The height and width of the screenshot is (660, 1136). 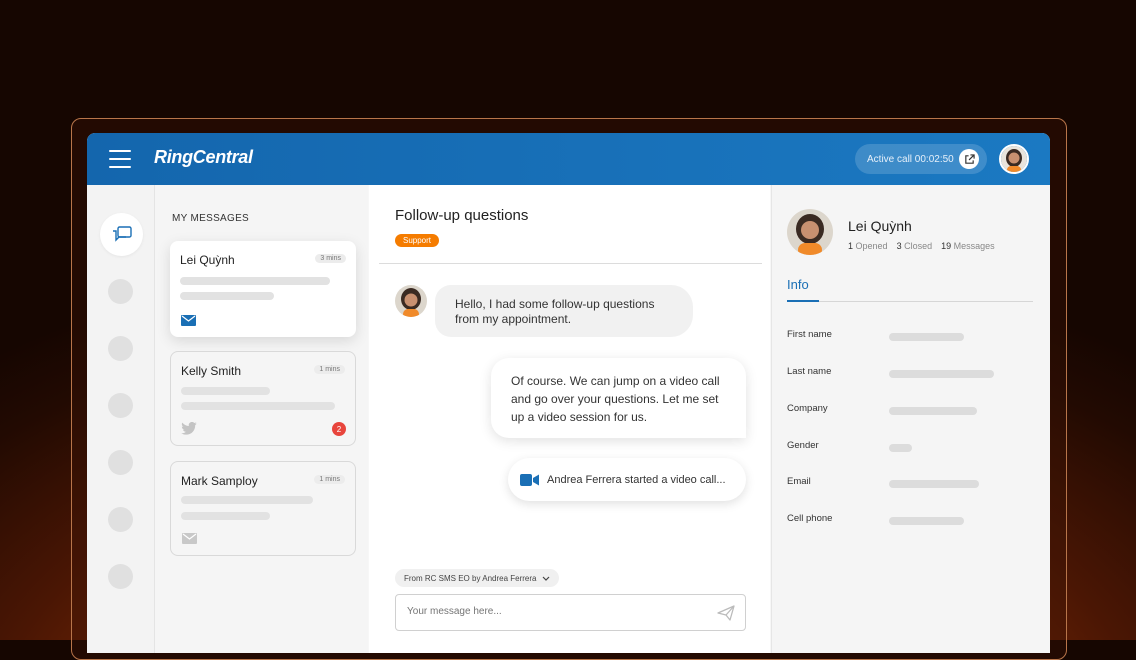 I want to click on divider, so click(x=570, y=263).